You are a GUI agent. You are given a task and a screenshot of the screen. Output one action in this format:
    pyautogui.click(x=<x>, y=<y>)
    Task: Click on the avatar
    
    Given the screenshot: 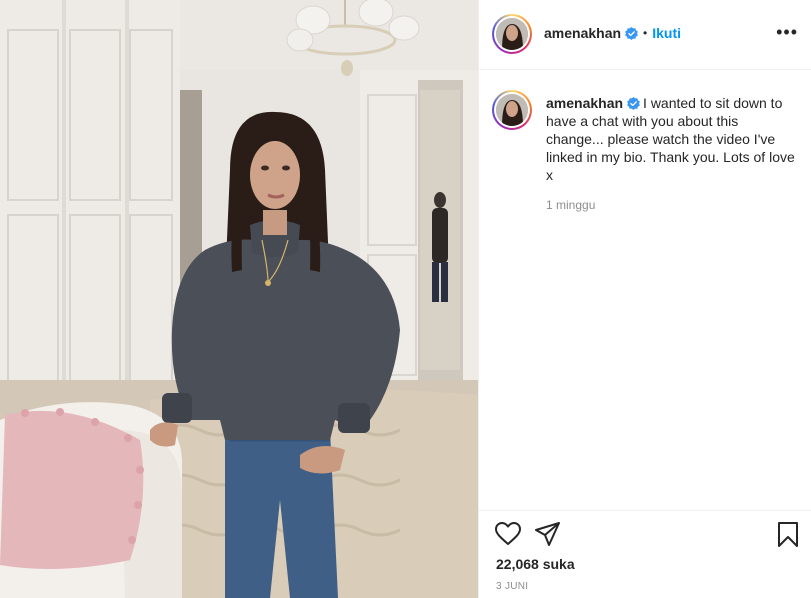 What is the action you would take?
    pyautogui.click(x=512, y=34)
    